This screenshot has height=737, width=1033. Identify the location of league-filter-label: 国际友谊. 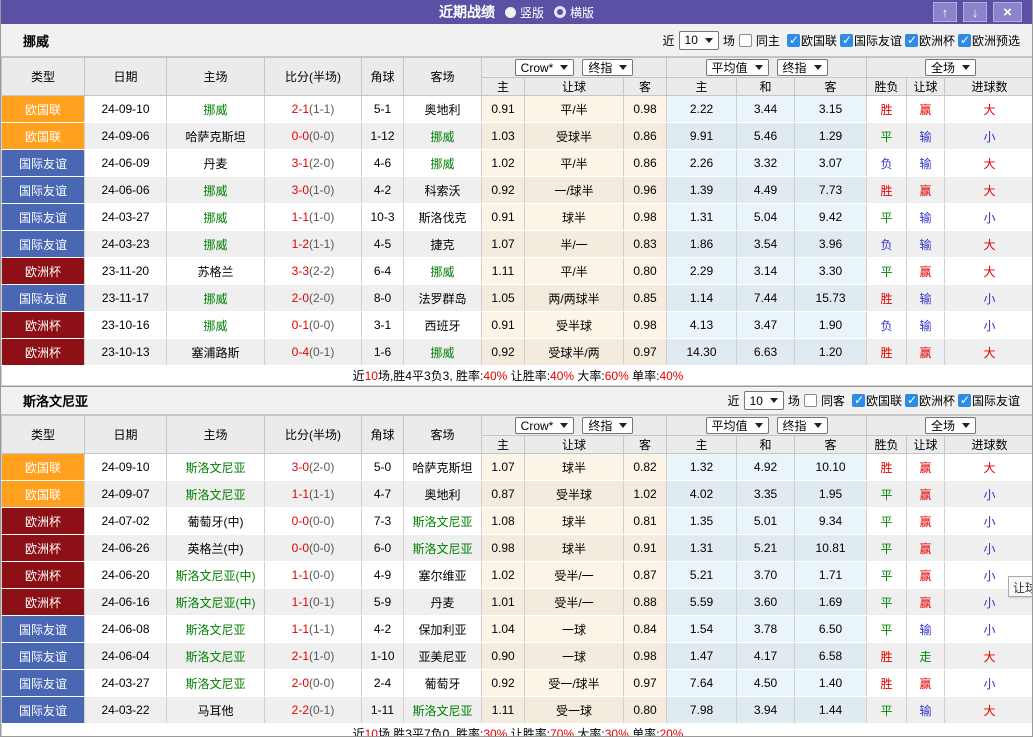
(877, 40).